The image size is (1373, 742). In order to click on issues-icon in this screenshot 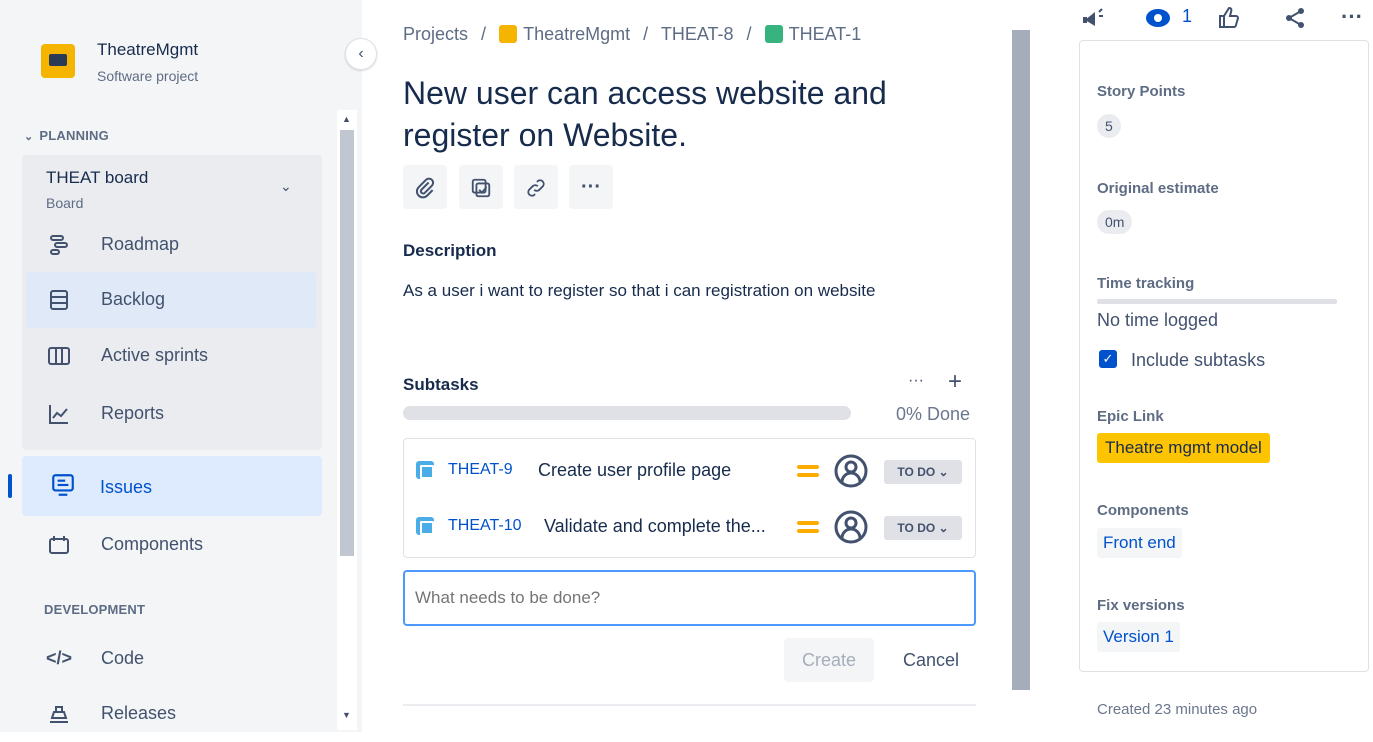, I will do `click(63, 485)`.